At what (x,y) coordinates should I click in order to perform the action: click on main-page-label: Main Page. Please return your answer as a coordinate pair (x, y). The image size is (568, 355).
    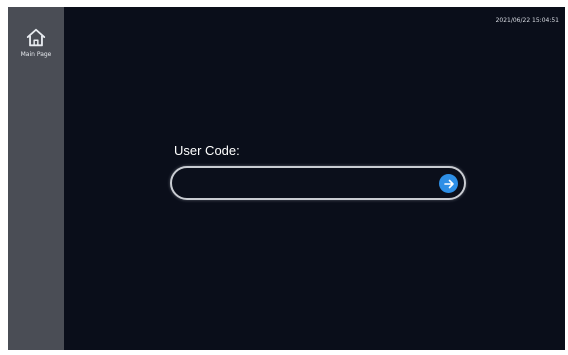
    Looking at the image, I should click on (36, 54).